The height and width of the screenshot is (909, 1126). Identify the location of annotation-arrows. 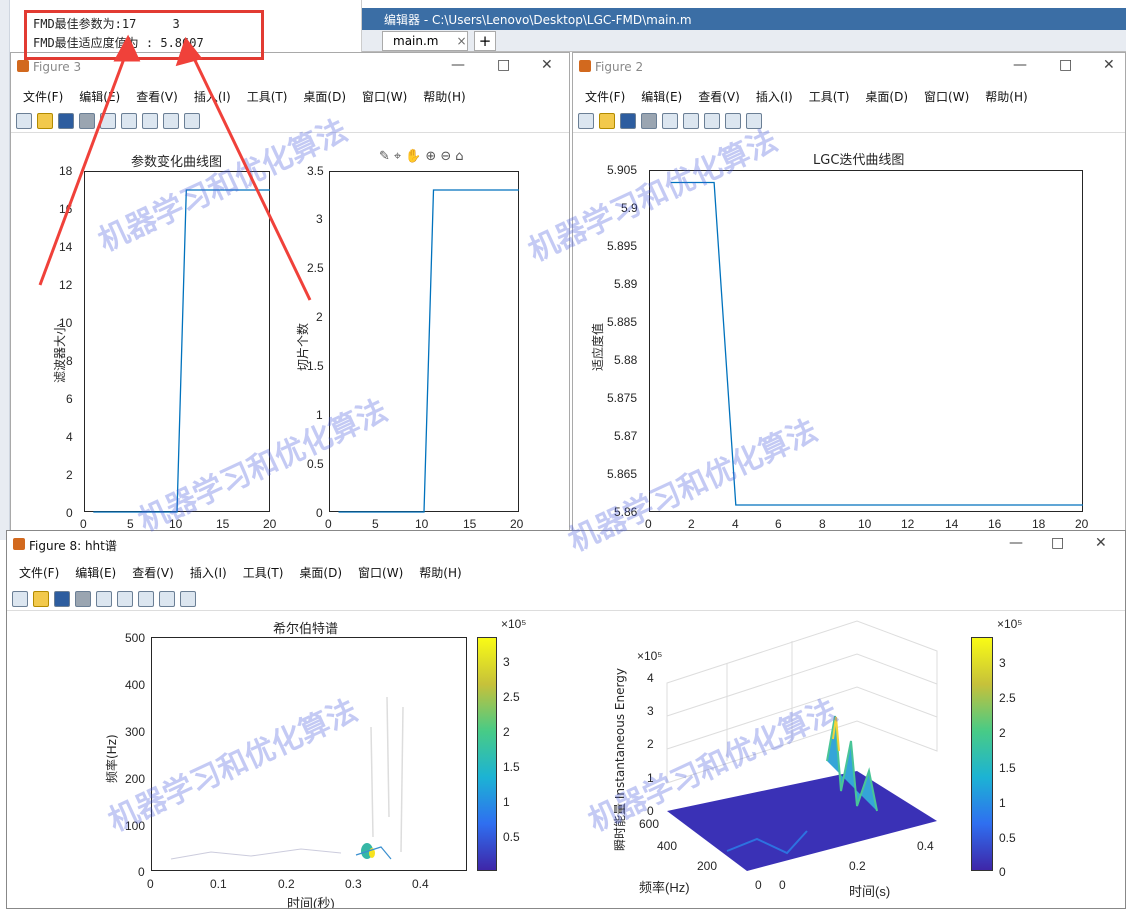
(175, 167).